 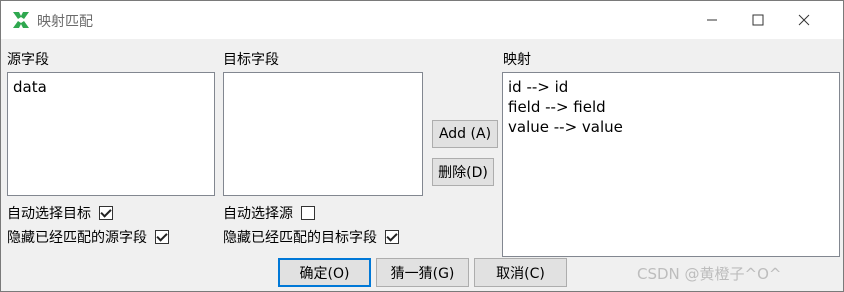 I want to click on maximize-icon, so click(x=758, y=20).